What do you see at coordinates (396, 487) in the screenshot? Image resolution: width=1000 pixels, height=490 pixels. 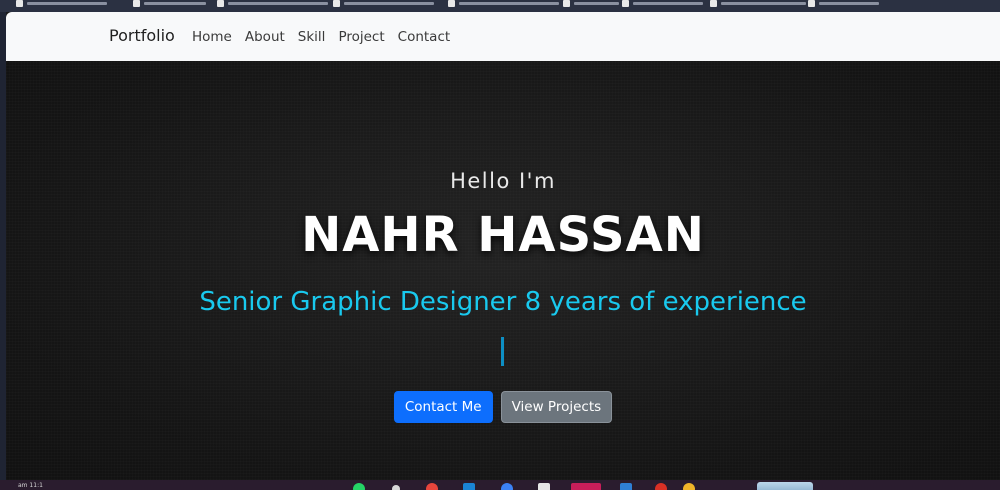 I see `chrome-icon` at bounding box center [396, 487].